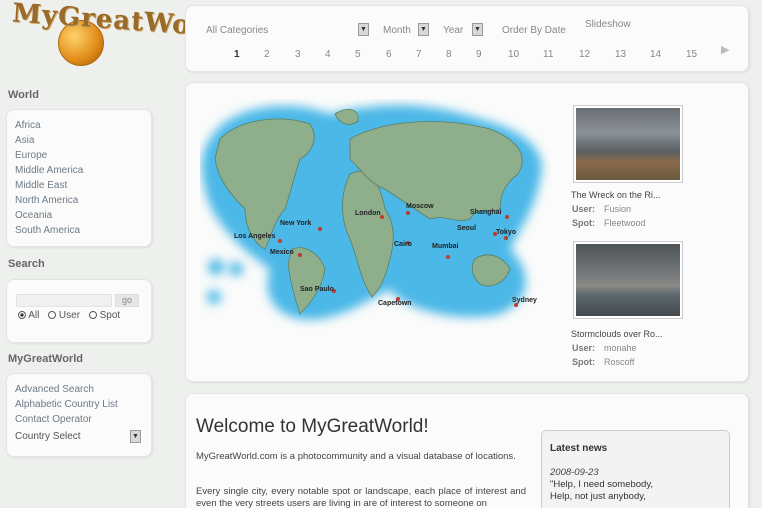  I want to click on page-link: 11, so click(548, 54).